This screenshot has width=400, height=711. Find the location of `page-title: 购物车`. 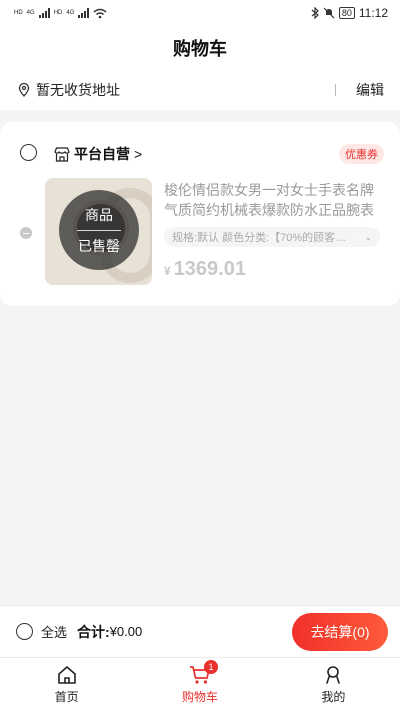

page-title: 购物车 is located at coordinates (200, 49).